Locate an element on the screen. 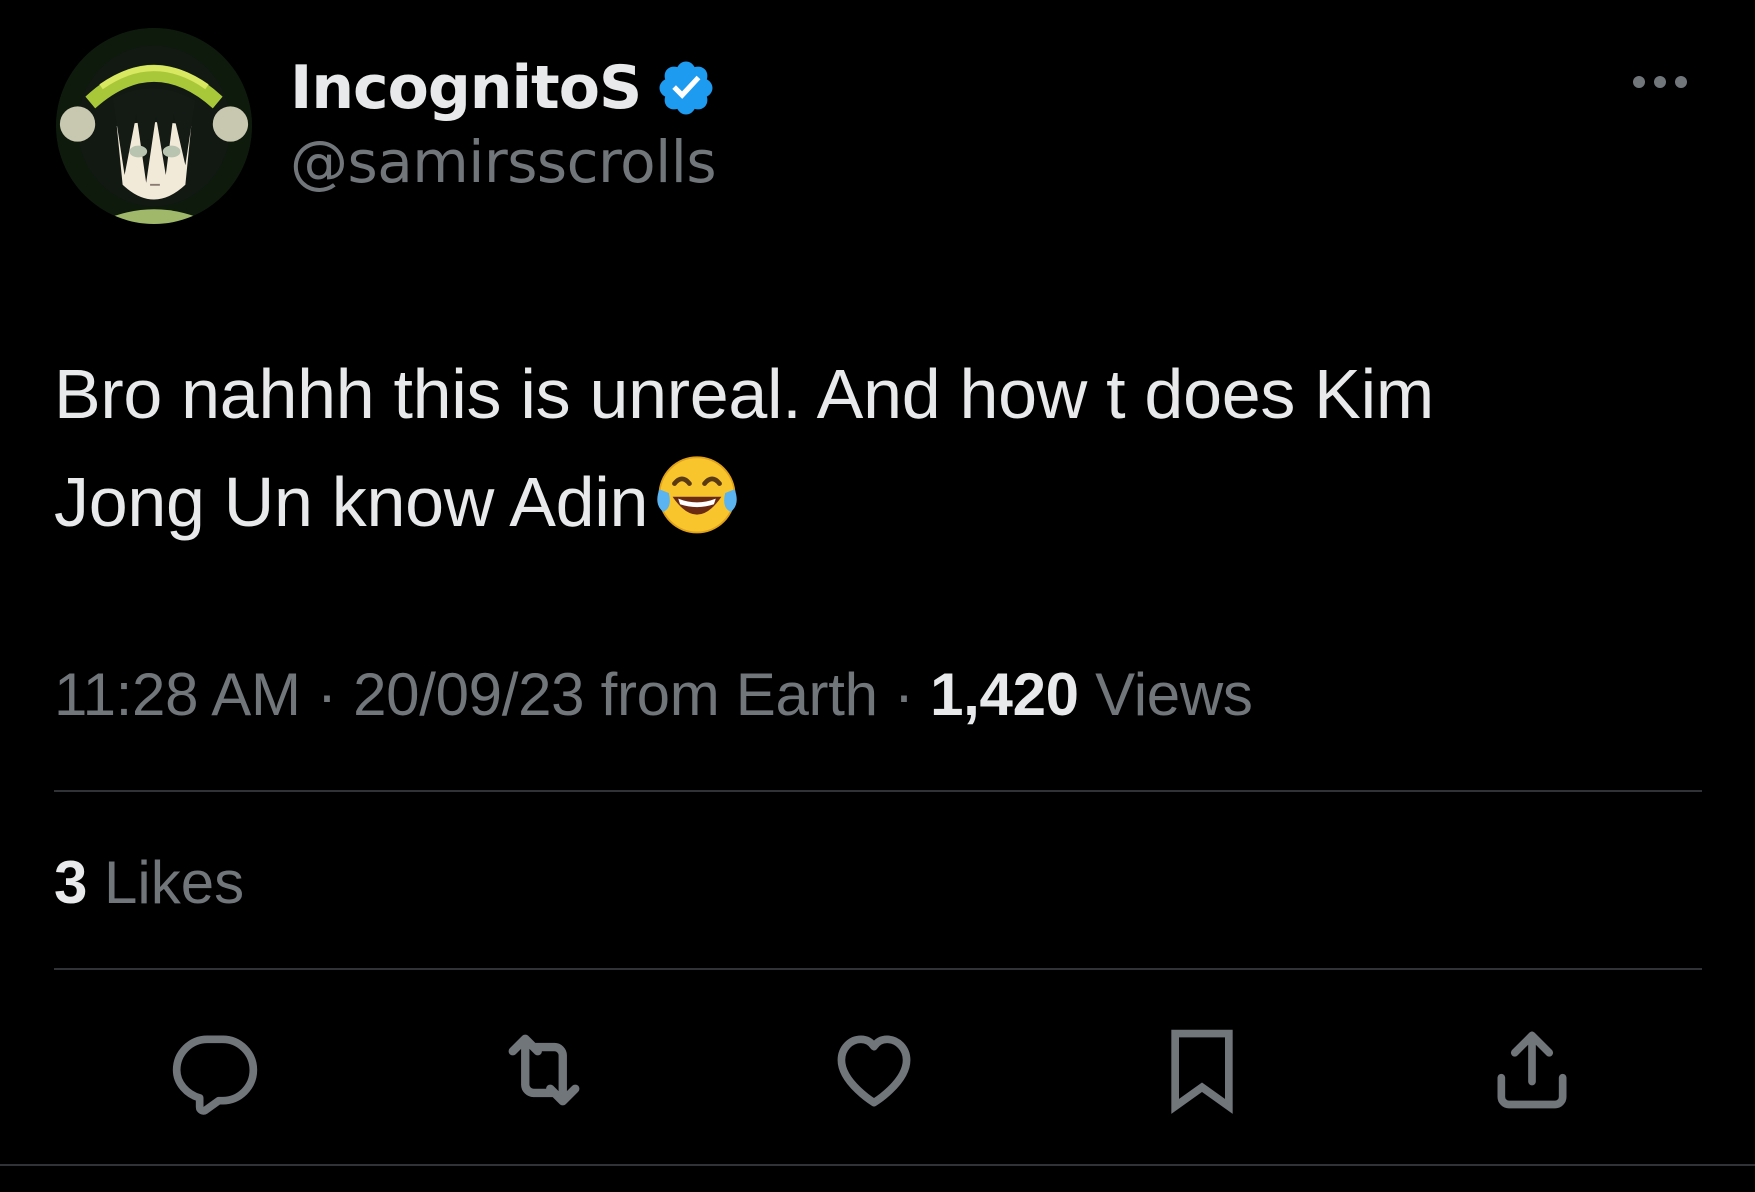  bookmark-icon is located at coordinates (1202, 1071).